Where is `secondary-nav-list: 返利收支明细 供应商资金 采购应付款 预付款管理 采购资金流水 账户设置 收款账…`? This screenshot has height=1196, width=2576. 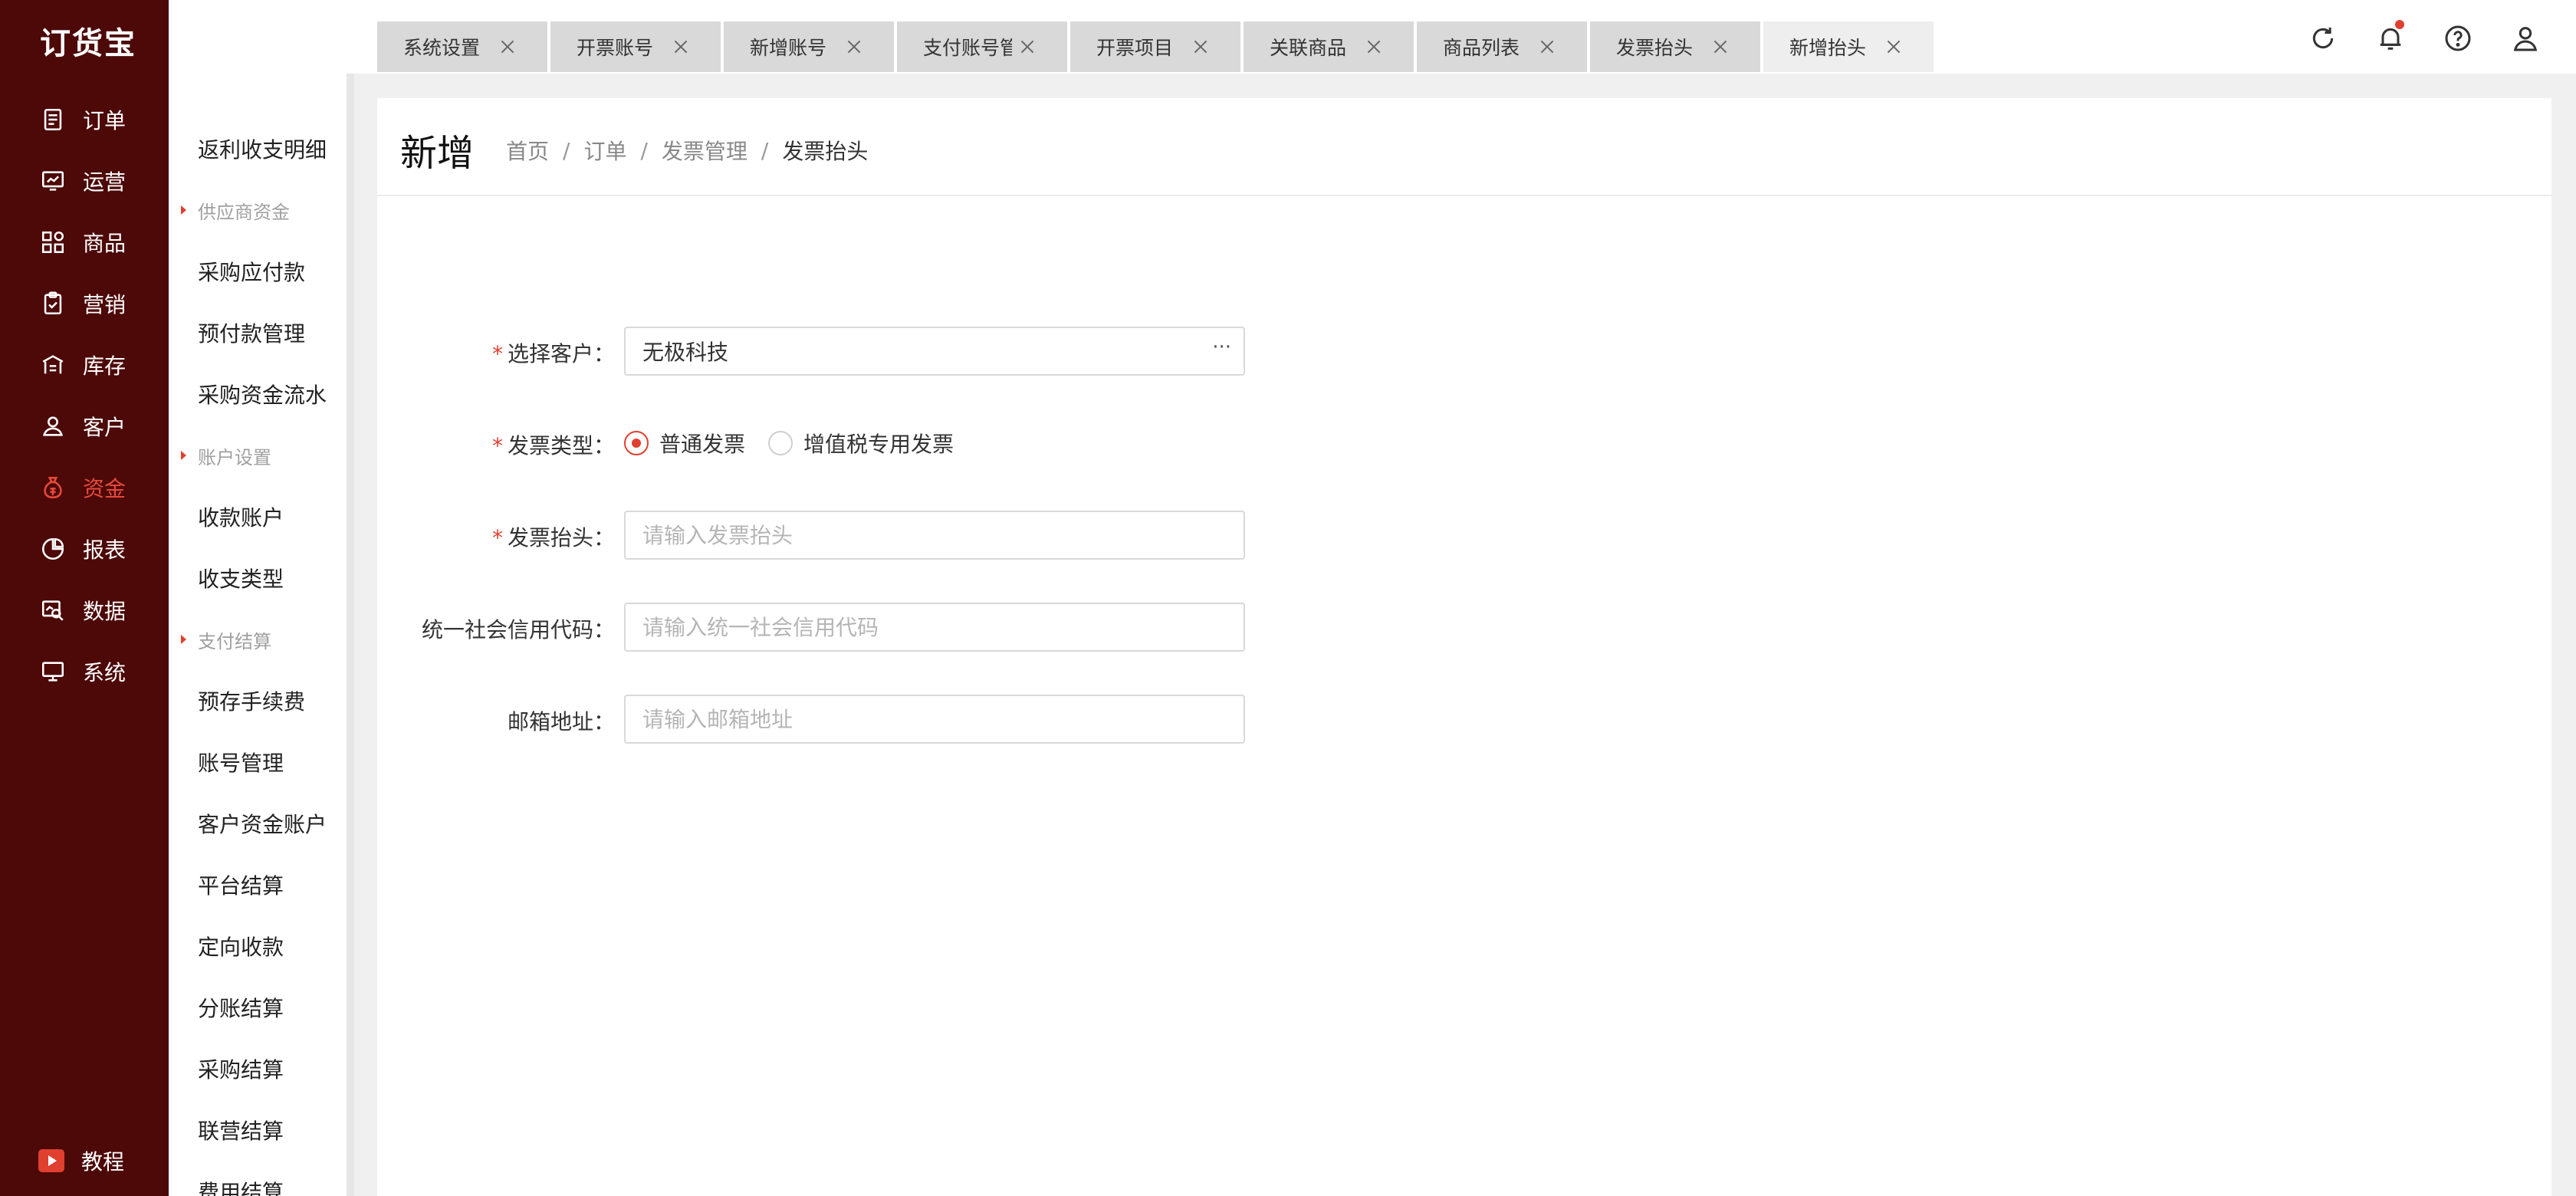
secondary-nav-list: 返利收支明细 供应商资金 采购应付款 预付款管理 采购资金流水 账户设置 收款账… is located at coordinates (261, 657).